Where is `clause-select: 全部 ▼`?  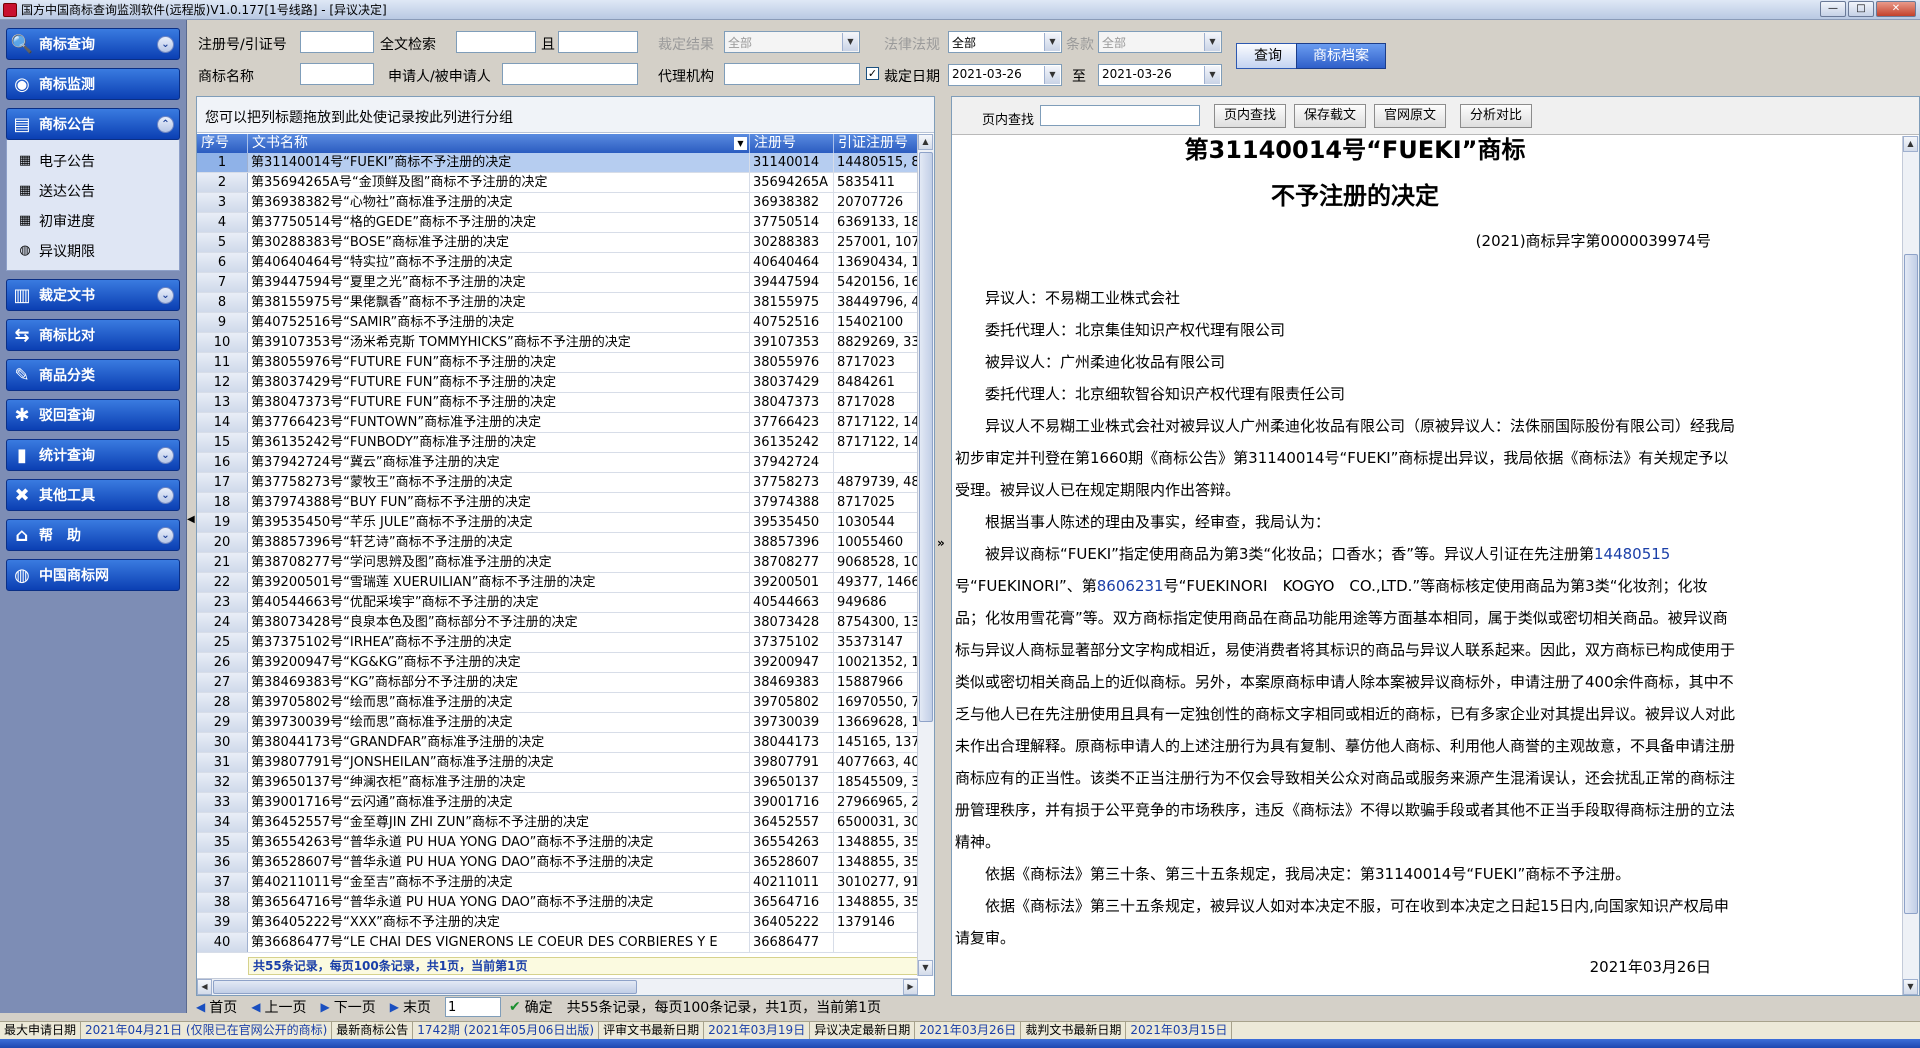
clause-select: 全部 ▼ is located at coordinates (1160, 42).